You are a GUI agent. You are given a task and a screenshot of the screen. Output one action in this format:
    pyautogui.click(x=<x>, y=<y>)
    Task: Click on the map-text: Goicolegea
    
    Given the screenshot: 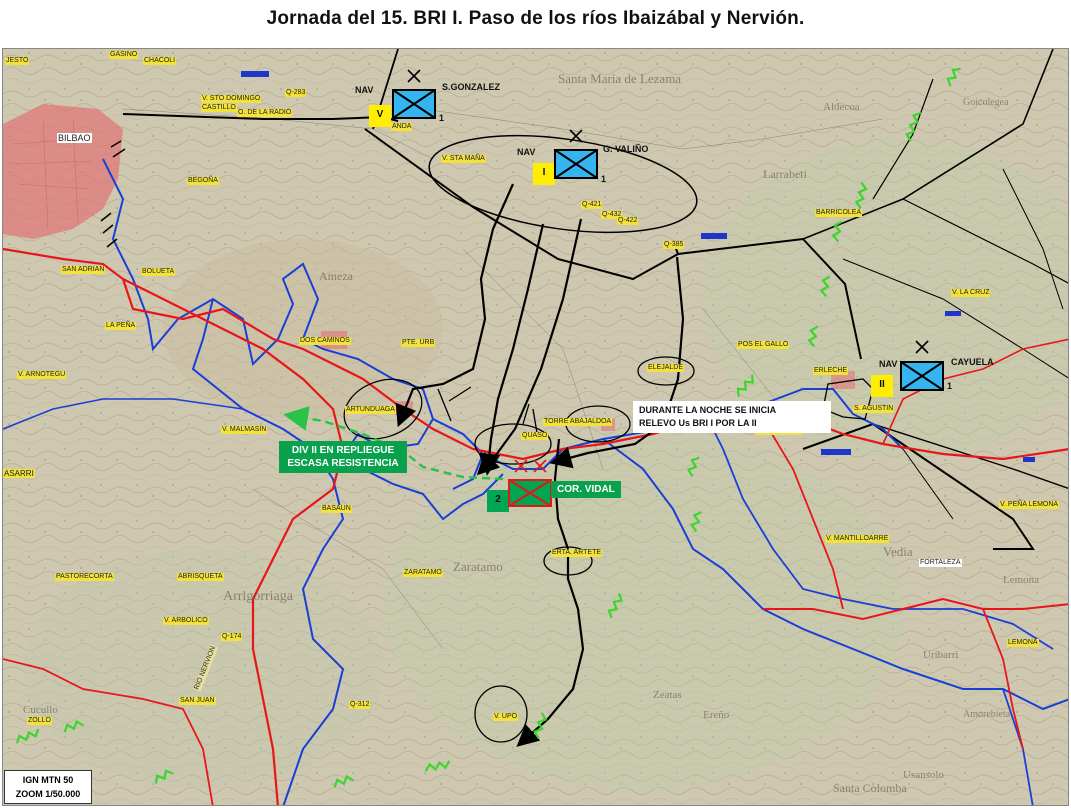 What is the action you would take?
    pyautogui.click(x=986, y=102)
    